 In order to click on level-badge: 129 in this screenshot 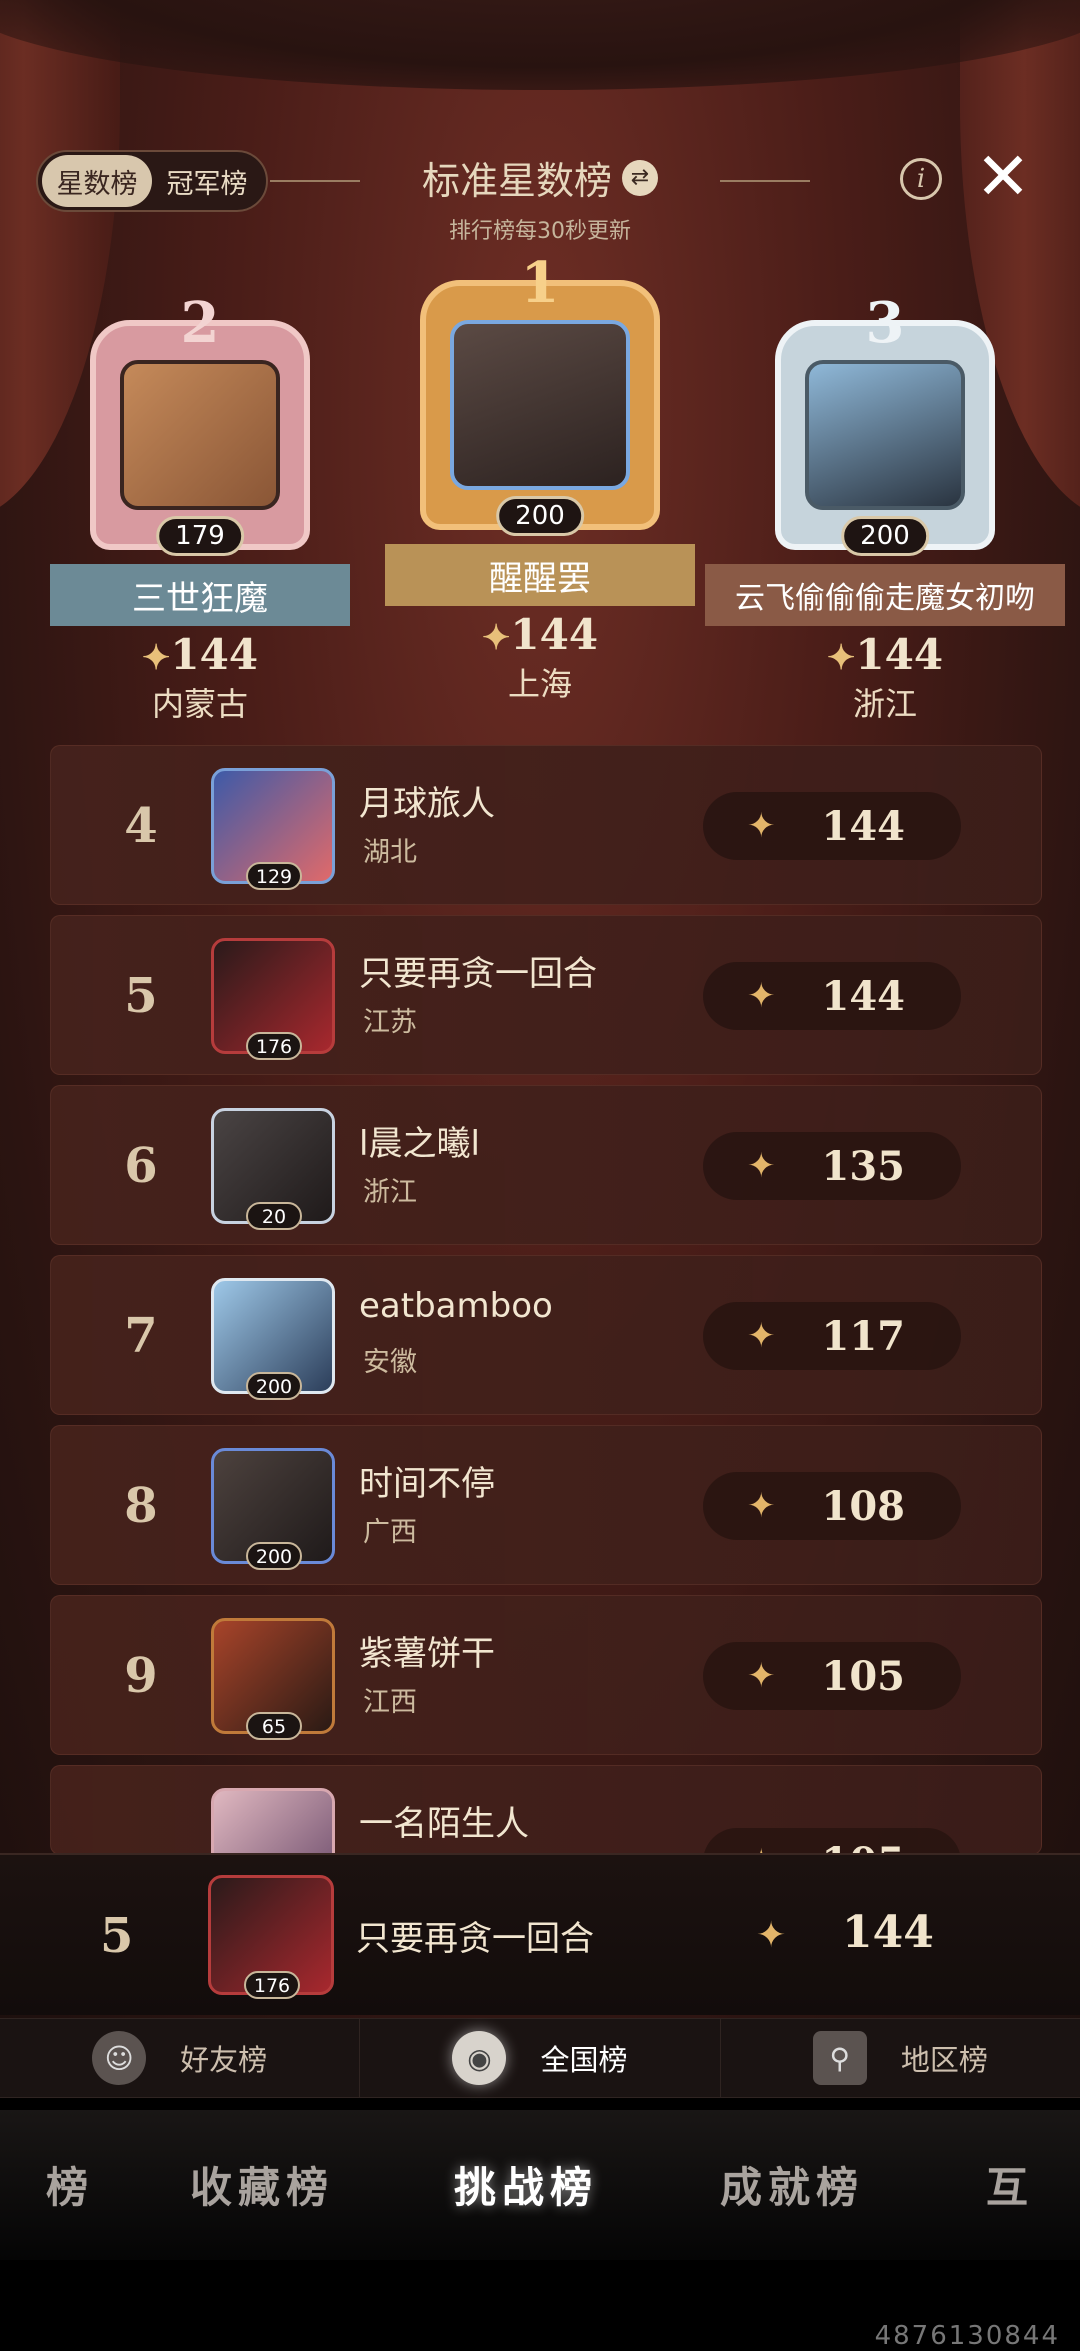, I will do `click(274, 876)`.